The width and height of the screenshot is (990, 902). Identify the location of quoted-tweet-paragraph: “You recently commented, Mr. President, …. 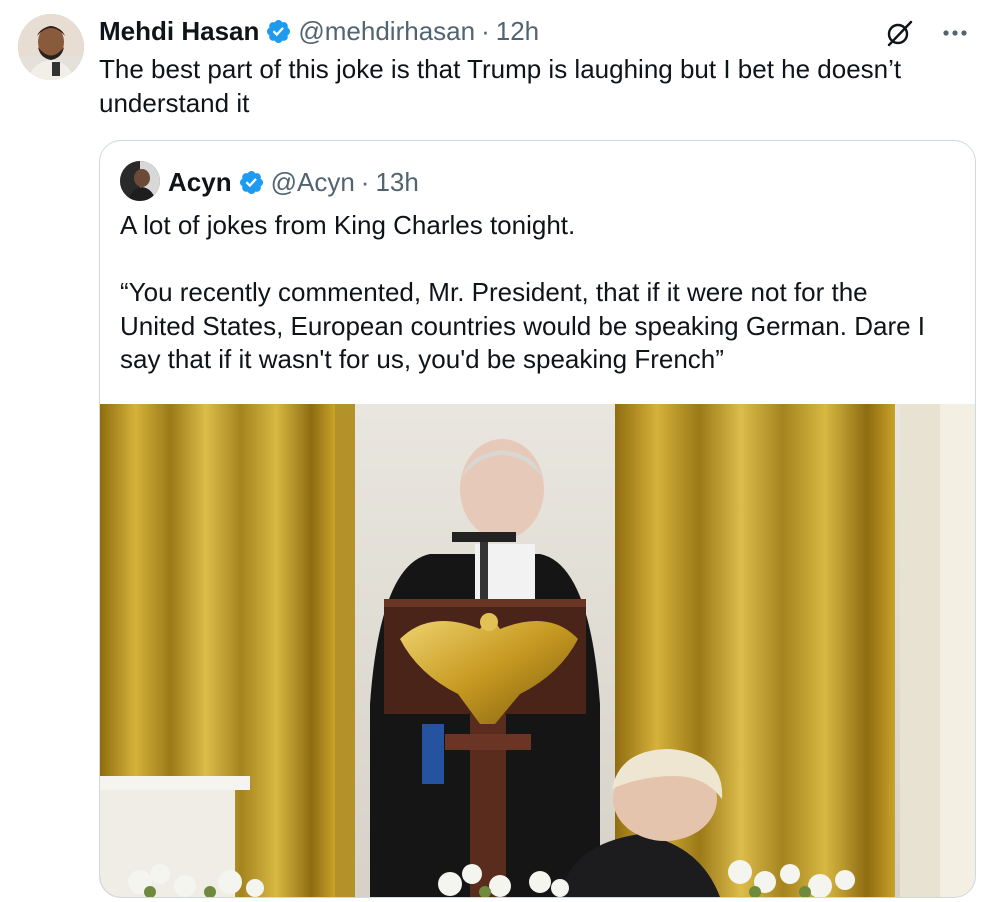
(523, 325).